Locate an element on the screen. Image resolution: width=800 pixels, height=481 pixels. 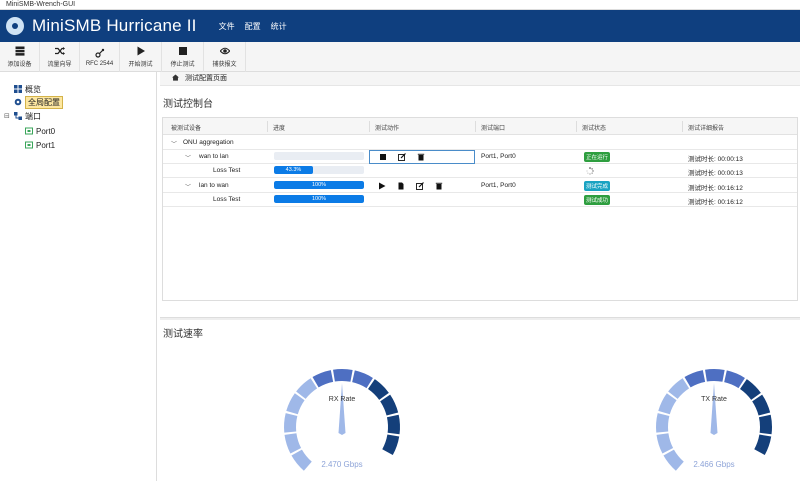
breadcrumb: 测试配置页面 is located at coordinates (480, 79).